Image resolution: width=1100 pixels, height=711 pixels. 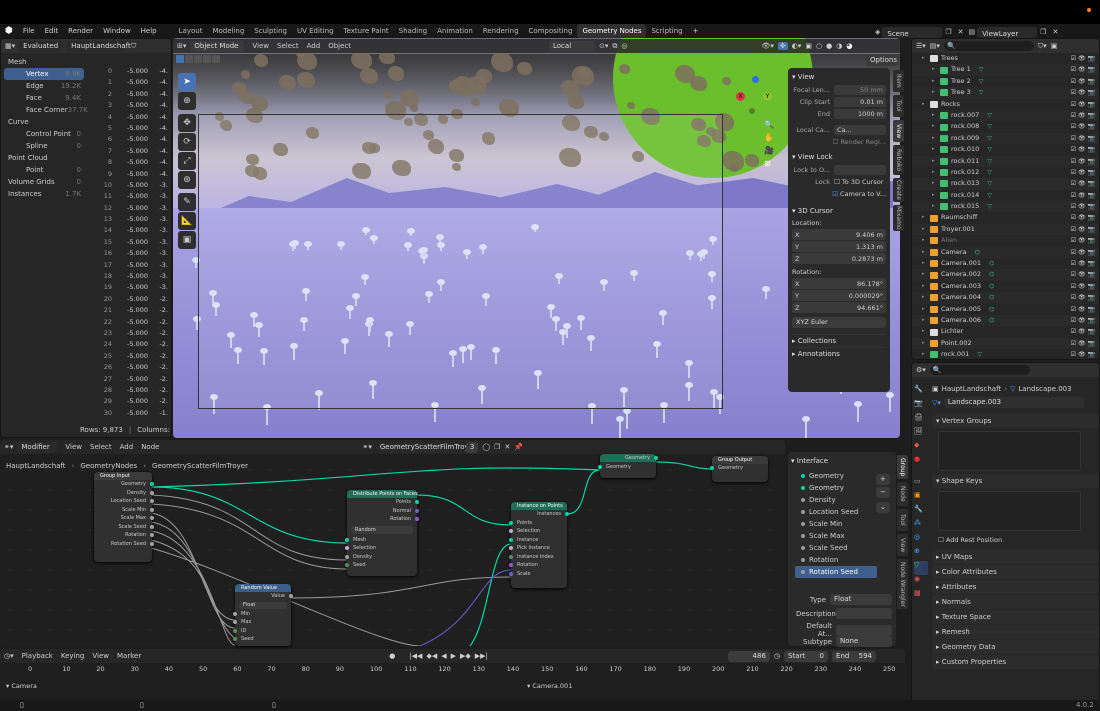 What do you see at coordinates (839, 114) in the screenshot?
I see `clip-end-row: End 1000 m` at bounding box center [839, 114].